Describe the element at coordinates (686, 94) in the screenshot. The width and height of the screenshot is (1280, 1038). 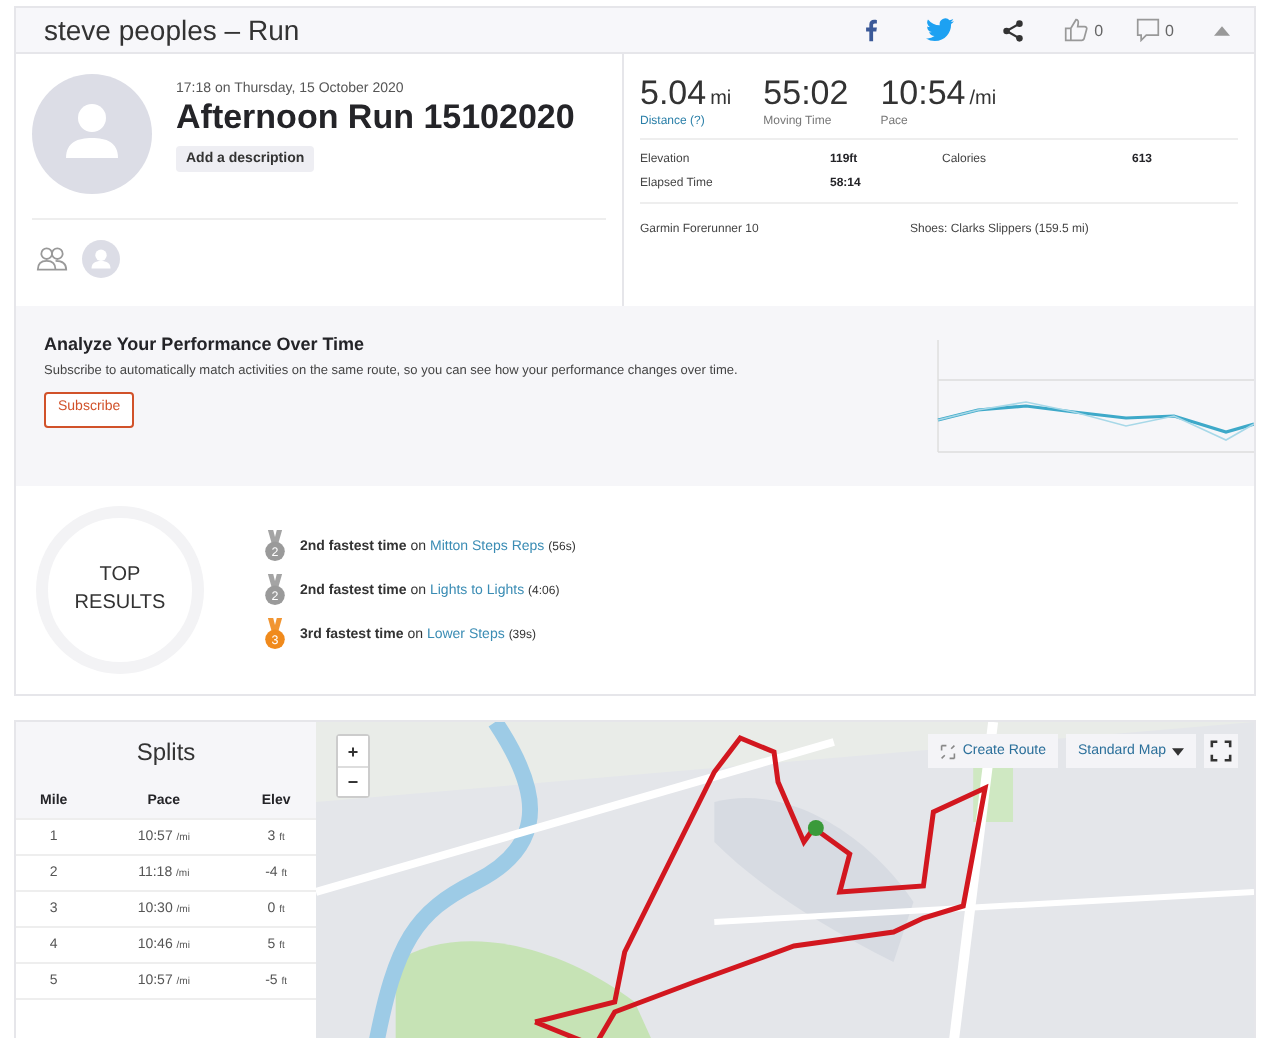
I see `stat-value: 5.04 mi` at that location.